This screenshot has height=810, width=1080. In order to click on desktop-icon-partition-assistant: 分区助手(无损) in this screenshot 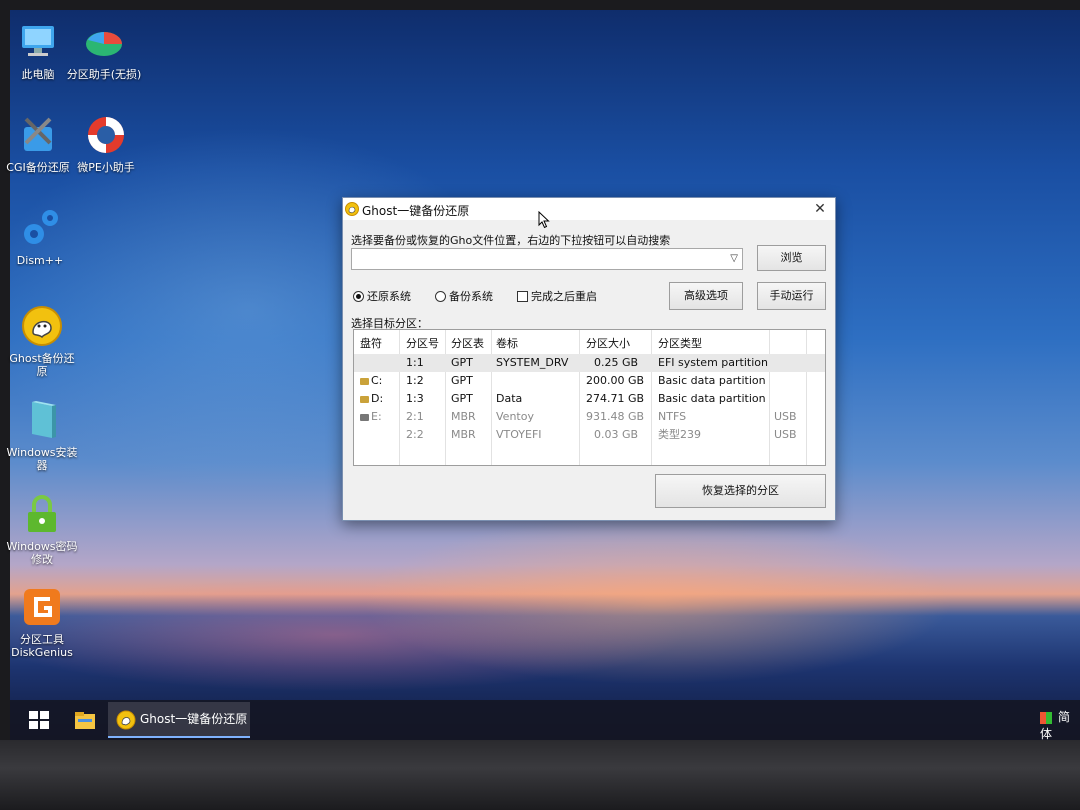, I will do `click(104, 50)`.